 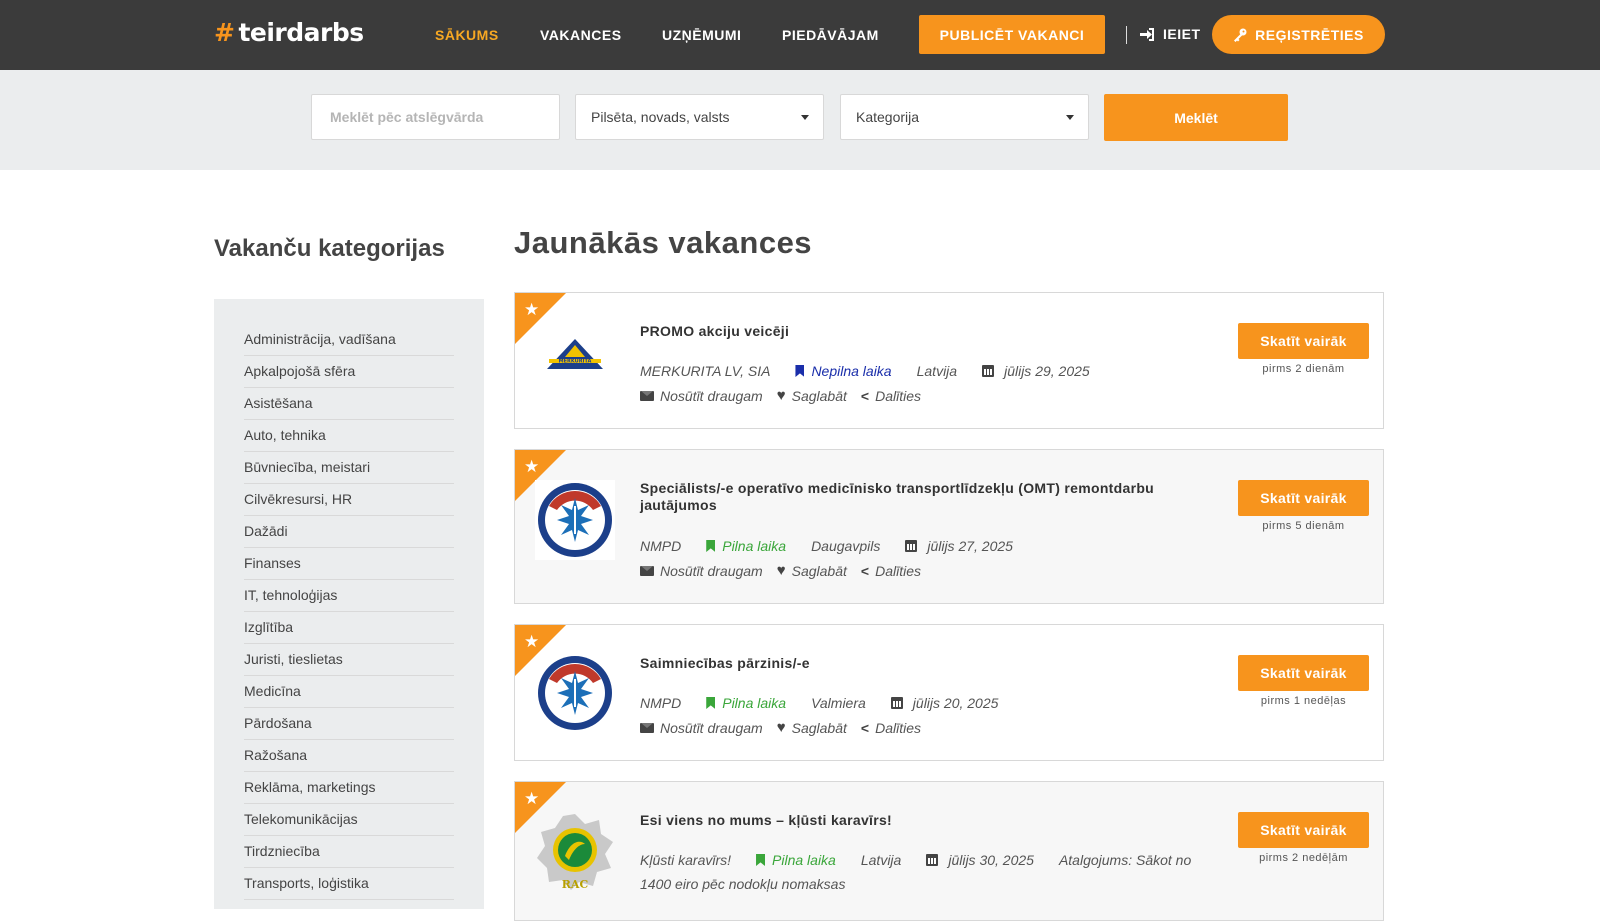 What do you see at coordinates (349, 788) in the screenshot?
I see `category-item: Reklāma, marketings` at bounding box center [349, 788].